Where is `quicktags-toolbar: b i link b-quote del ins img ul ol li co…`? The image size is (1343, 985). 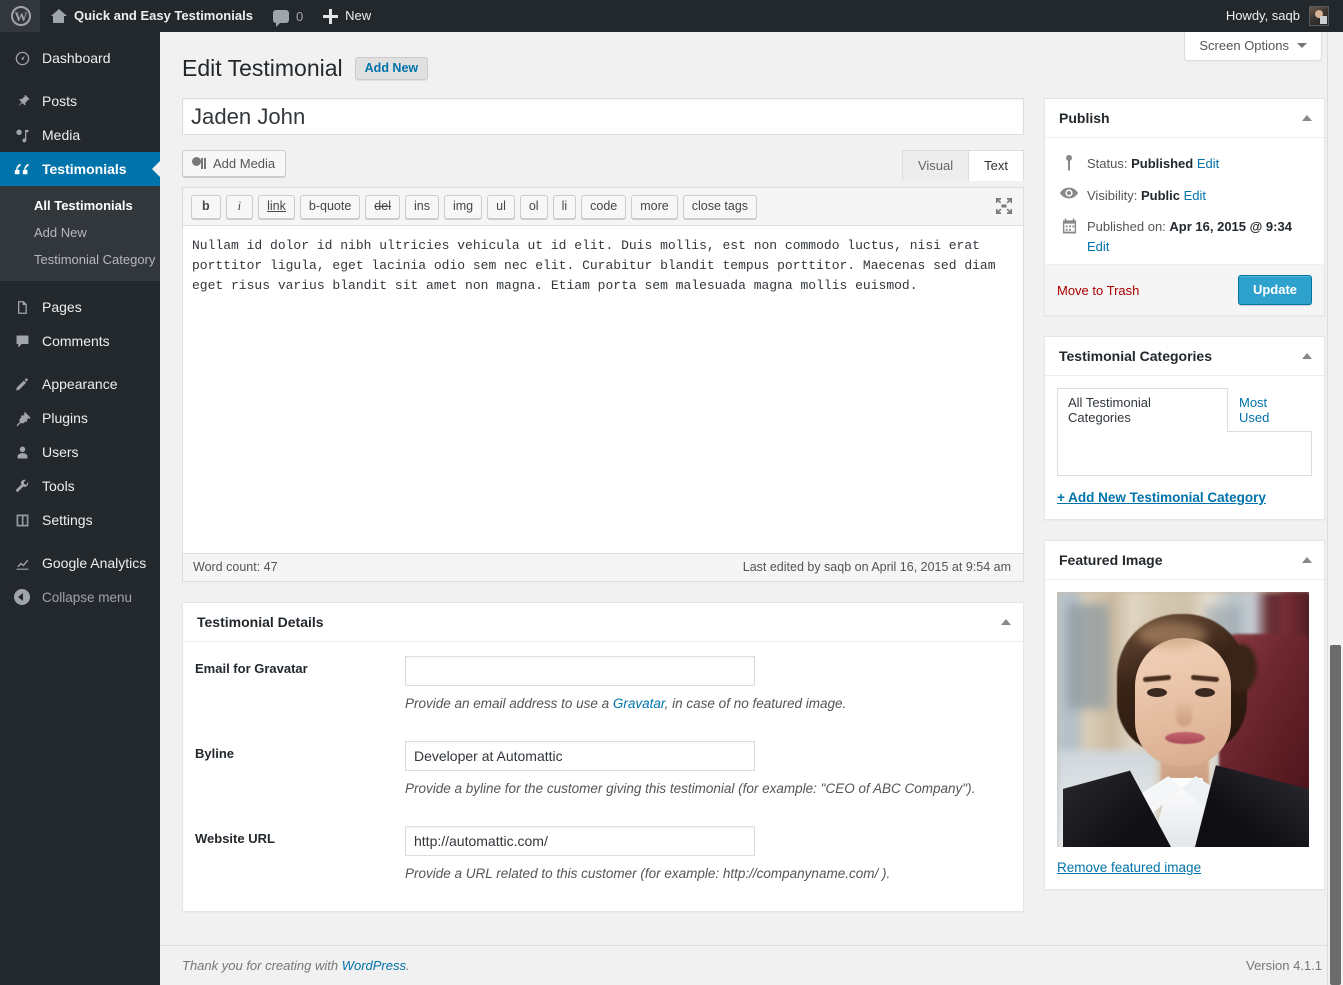 quicktags-toolbar: b i link b-quote del ins img ul ol li co… is located at coordinates (603, 206).